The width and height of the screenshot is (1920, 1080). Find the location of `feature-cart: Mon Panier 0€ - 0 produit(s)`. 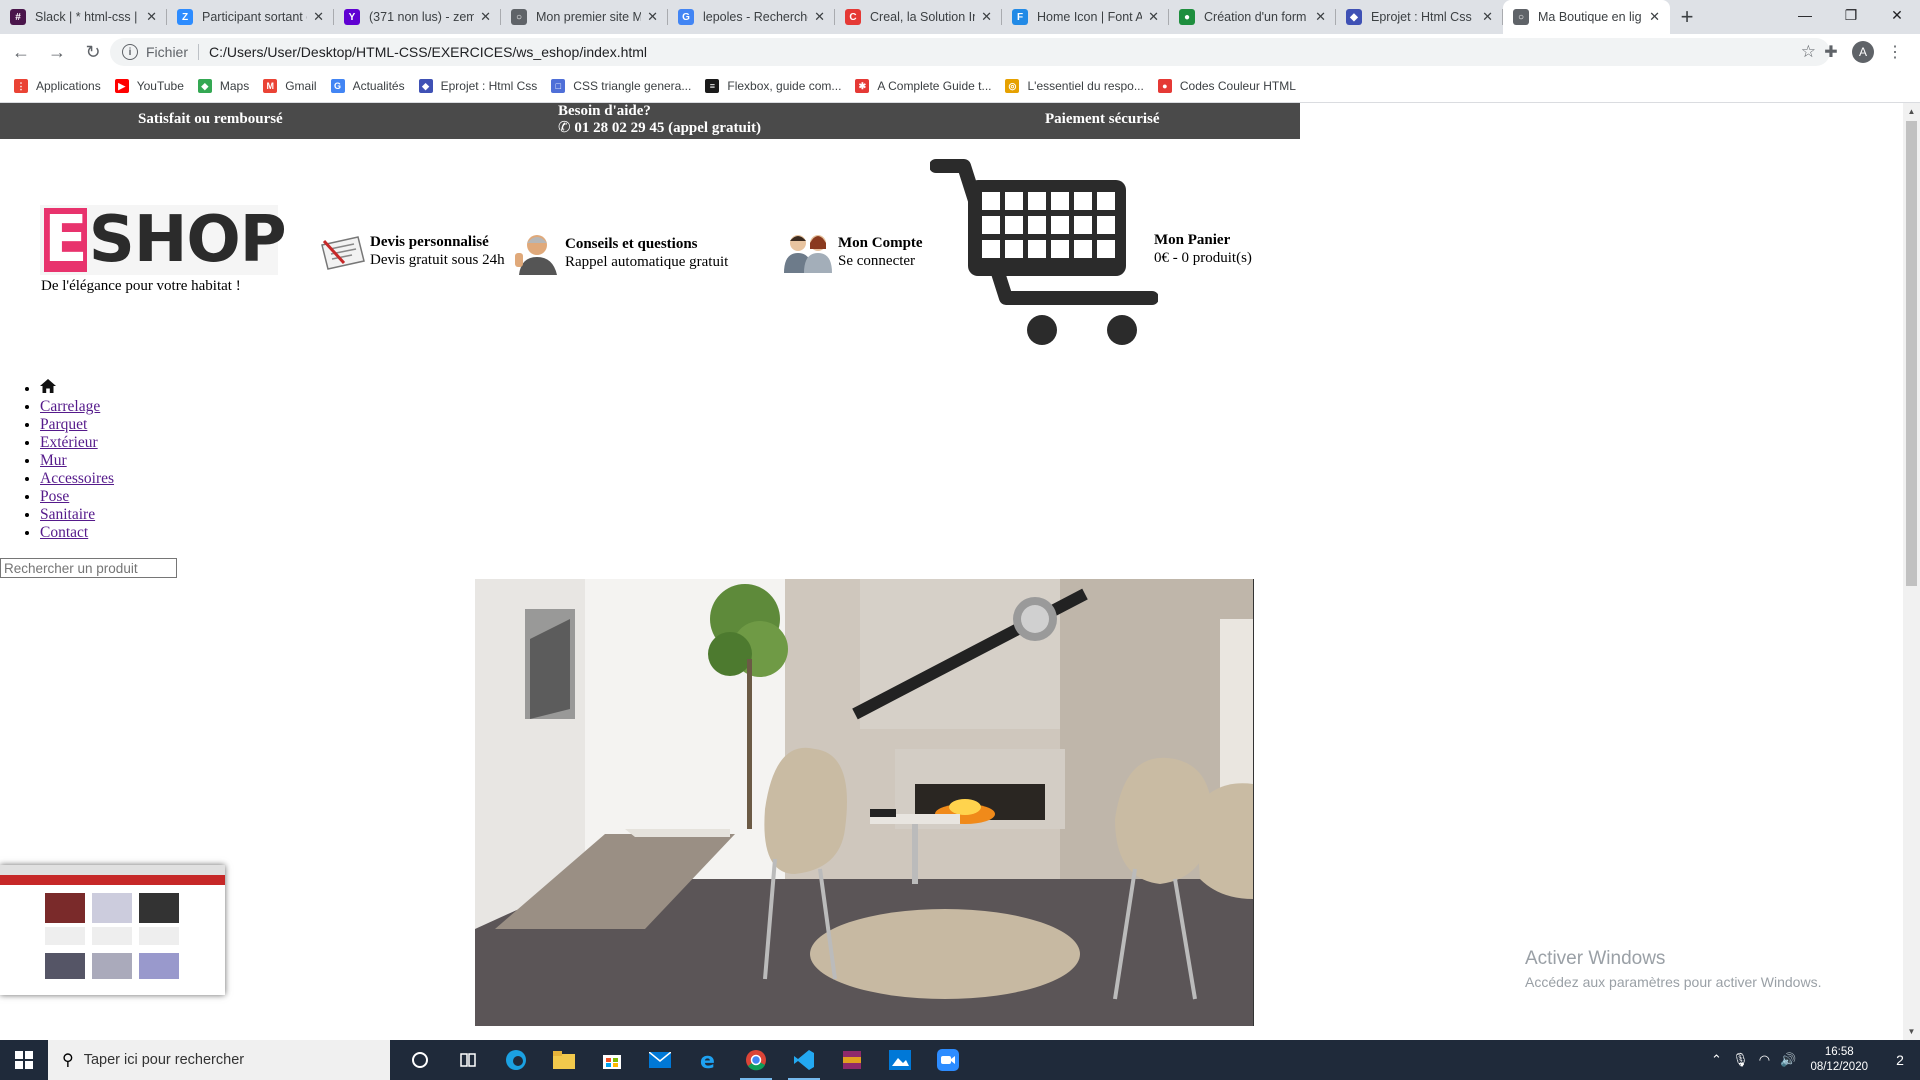

feature-cart: Mon Panier 0€ - 0 produit(s) is located at coordinates (1203, 249).